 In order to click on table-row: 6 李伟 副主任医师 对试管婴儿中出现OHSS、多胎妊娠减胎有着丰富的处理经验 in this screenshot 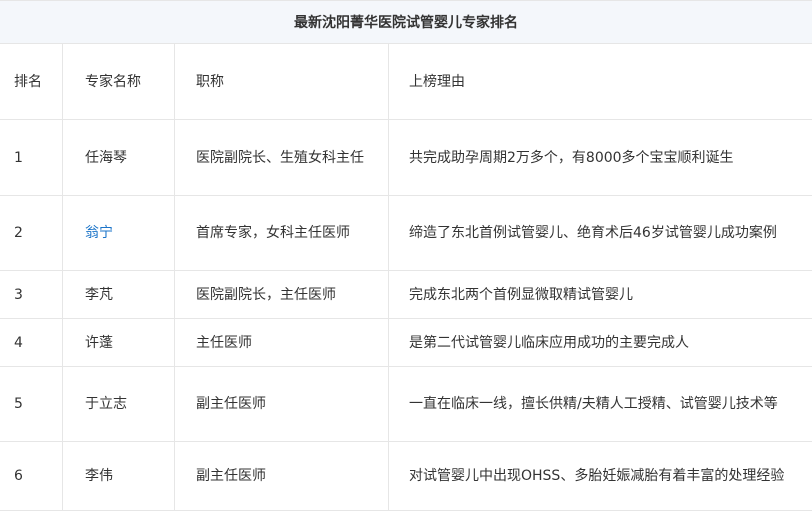, I will do `click(406, 476)`.